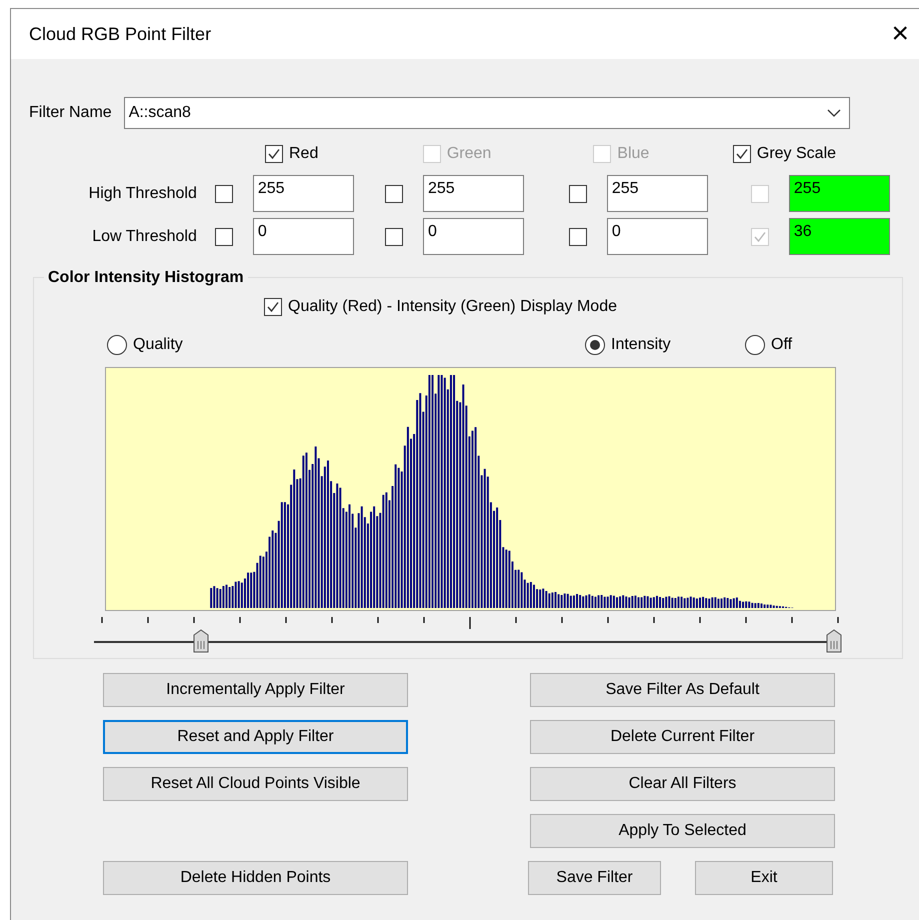 This screenshot has height=920, width=919. I want to click on radio-label: Intensity, so click(641, 345).